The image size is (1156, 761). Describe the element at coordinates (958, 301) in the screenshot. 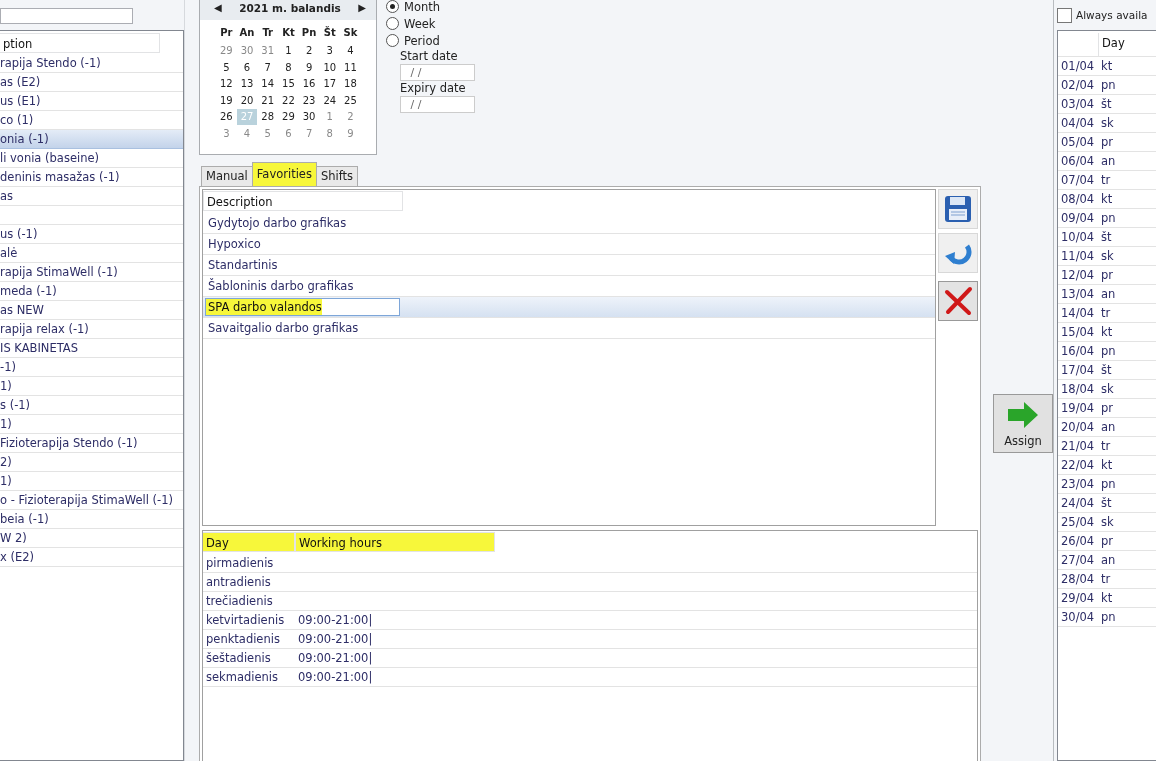

I see `delete-button` at that location.